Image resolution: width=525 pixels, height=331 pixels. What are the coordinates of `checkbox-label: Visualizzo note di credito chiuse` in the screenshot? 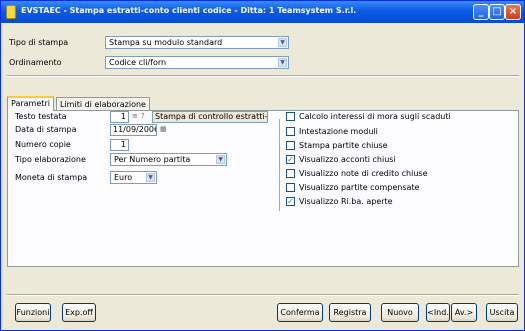 It's located at (363, 173).